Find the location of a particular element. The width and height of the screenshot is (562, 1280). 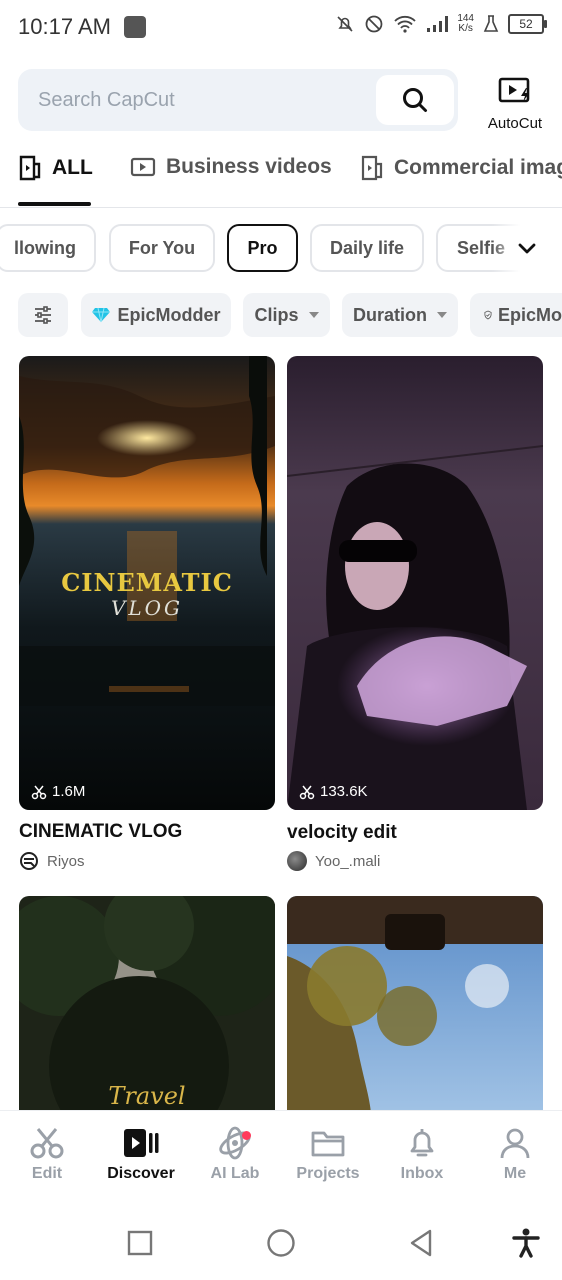

overlay-title-cinematic: CINEMATIC is located at coordinates (147, 582).